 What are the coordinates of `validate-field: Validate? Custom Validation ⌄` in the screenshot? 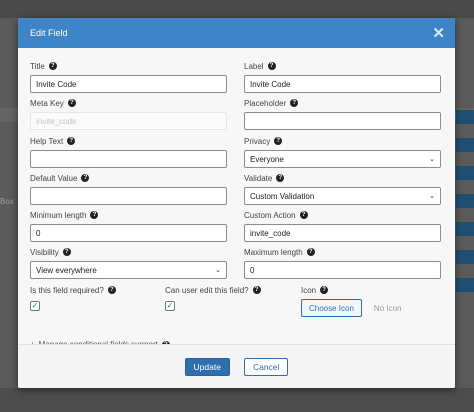 It's located at (342, 188).